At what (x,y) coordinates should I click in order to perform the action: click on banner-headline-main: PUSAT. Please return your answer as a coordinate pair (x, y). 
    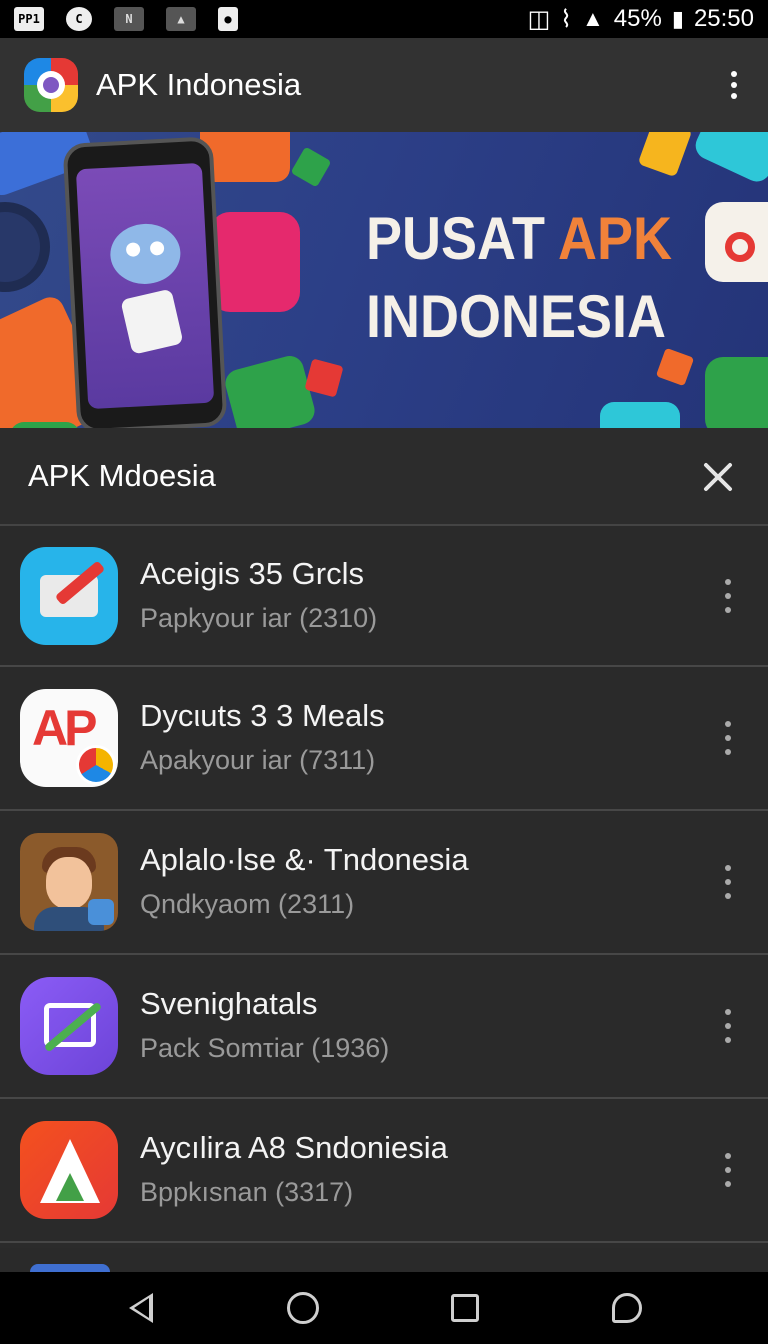
    Looking at the image, I should click on (462, 238).